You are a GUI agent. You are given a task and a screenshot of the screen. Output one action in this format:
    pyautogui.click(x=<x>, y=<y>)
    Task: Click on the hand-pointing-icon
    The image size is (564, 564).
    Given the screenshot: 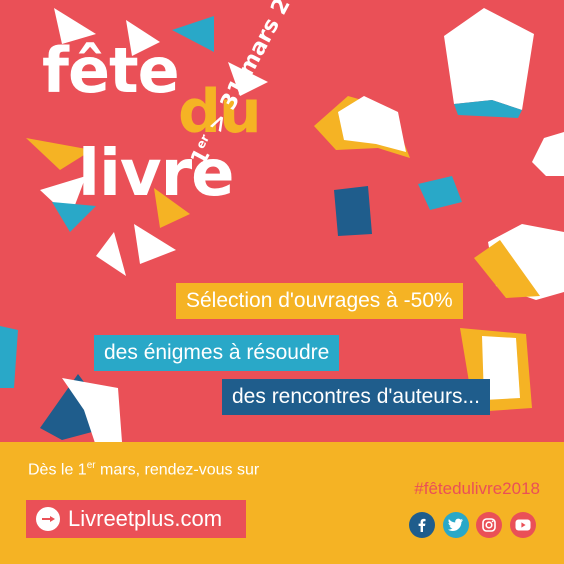 What is the action you would take?
    pyautogui.click(x=48, y=519)
    